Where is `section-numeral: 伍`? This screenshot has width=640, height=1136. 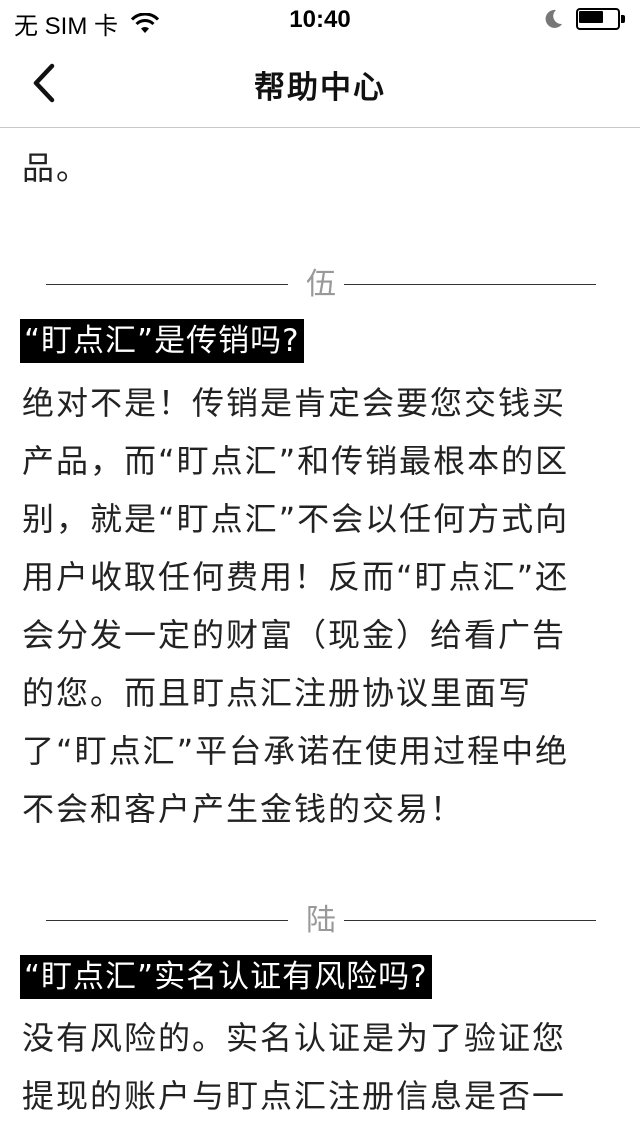
section-numeral: 伍 is located at coordinates (321, 284).